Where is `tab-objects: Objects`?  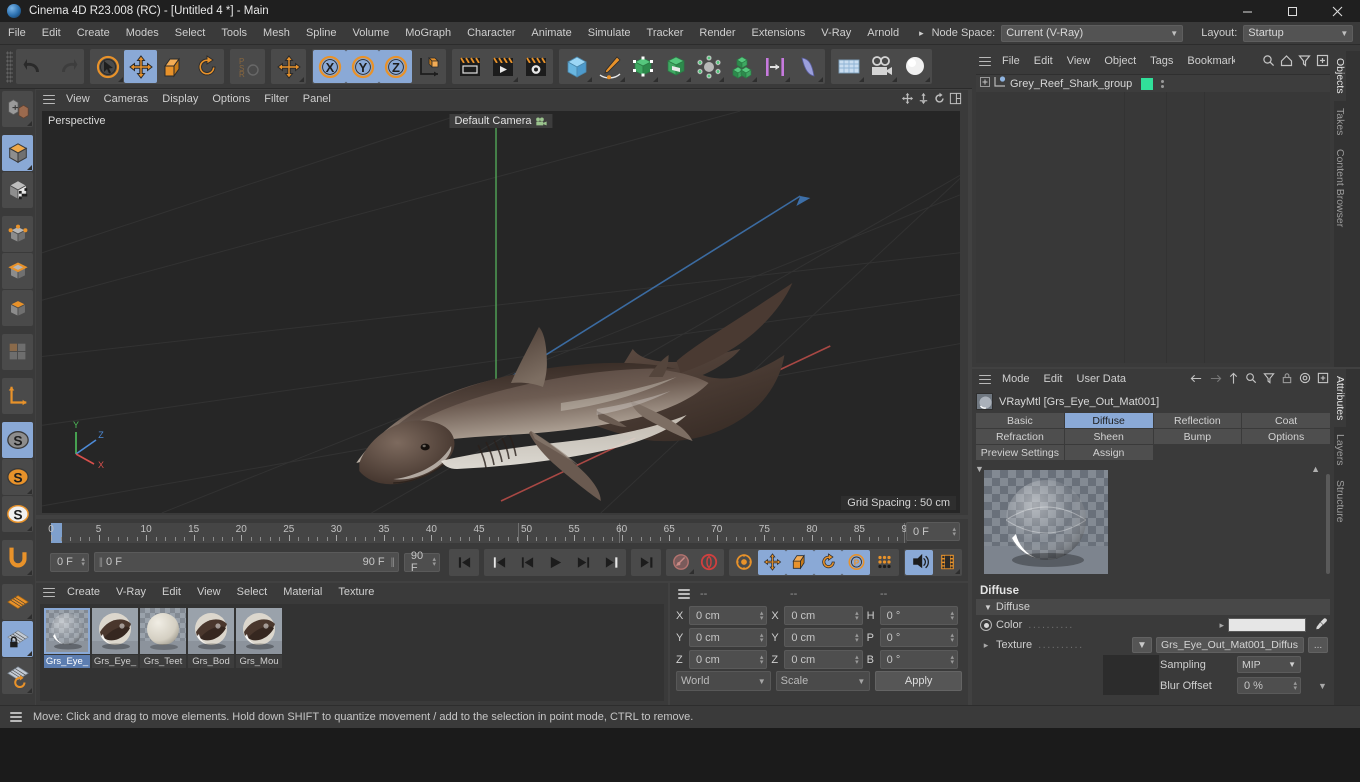
tab-objects: Objects is located at coordinates (1340, 76).